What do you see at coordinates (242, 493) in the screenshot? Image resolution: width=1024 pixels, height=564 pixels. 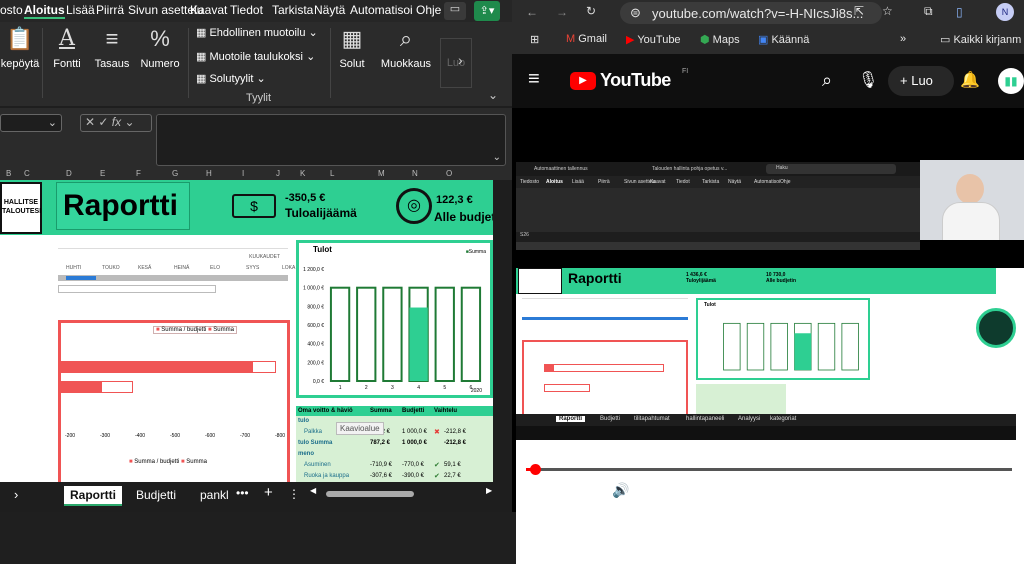 I see `more-icon: •••` at bounding box center [242, 493].